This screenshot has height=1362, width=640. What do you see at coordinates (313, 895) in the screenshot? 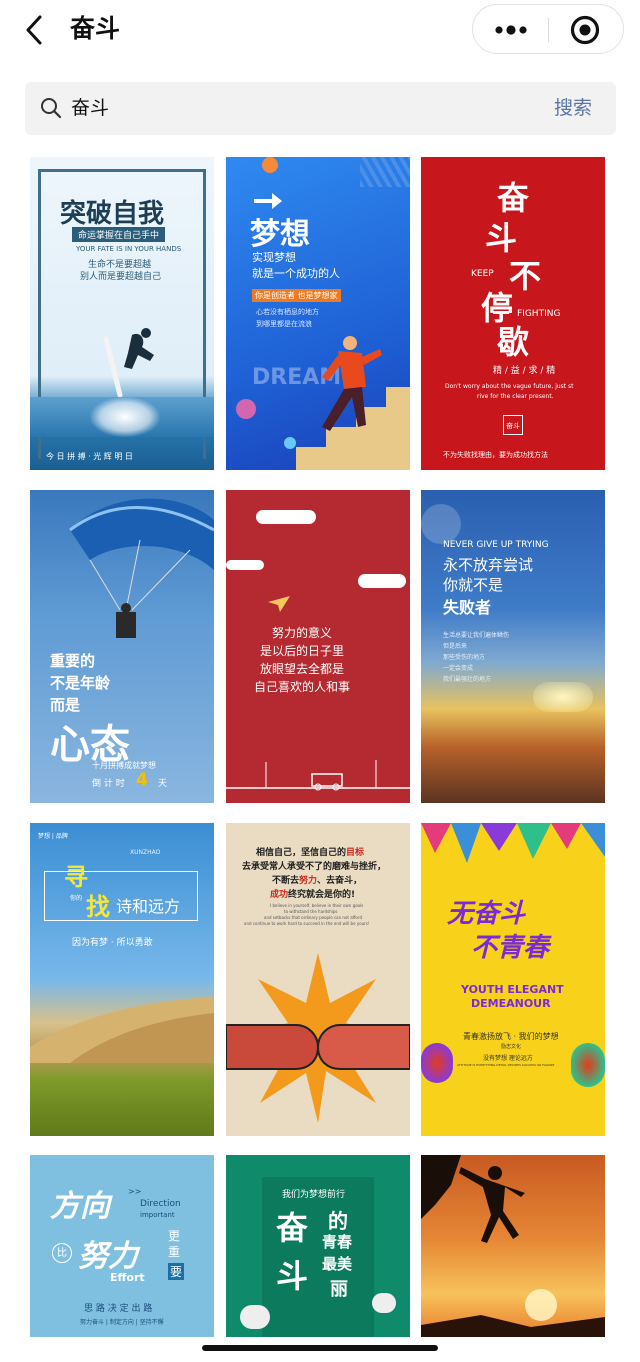
I see `poster-text: 成功终究就会是你的!` at bounding box center [313, 895].